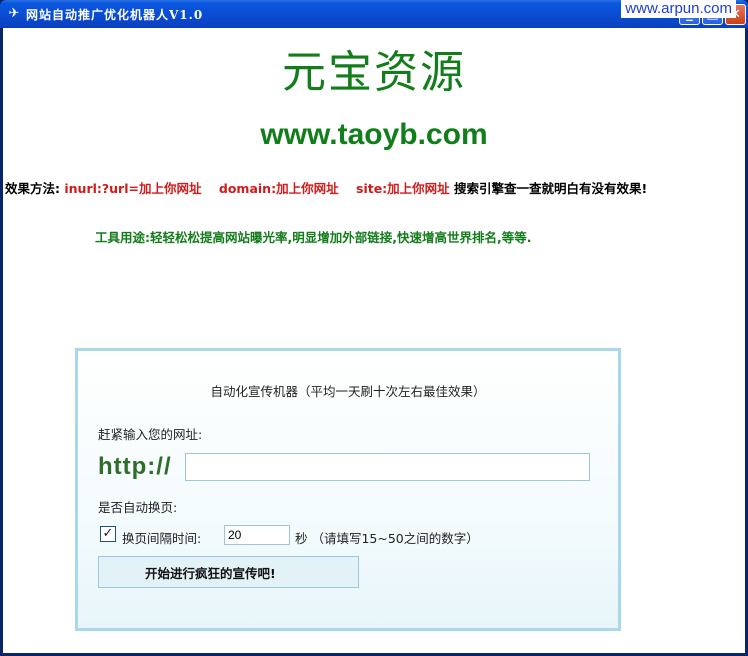  What do you see at coordinates (150, 434) in the screenshot?
I see `url-label: 赶紧输入您的网址:` at bounding box center [150, 434].